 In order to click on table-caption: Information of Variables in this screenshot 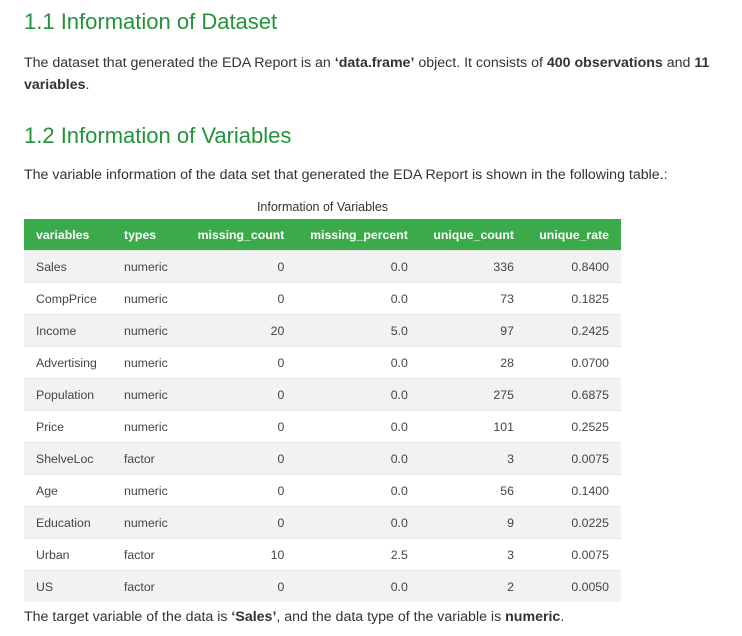, I will do `click(322, 207)`.